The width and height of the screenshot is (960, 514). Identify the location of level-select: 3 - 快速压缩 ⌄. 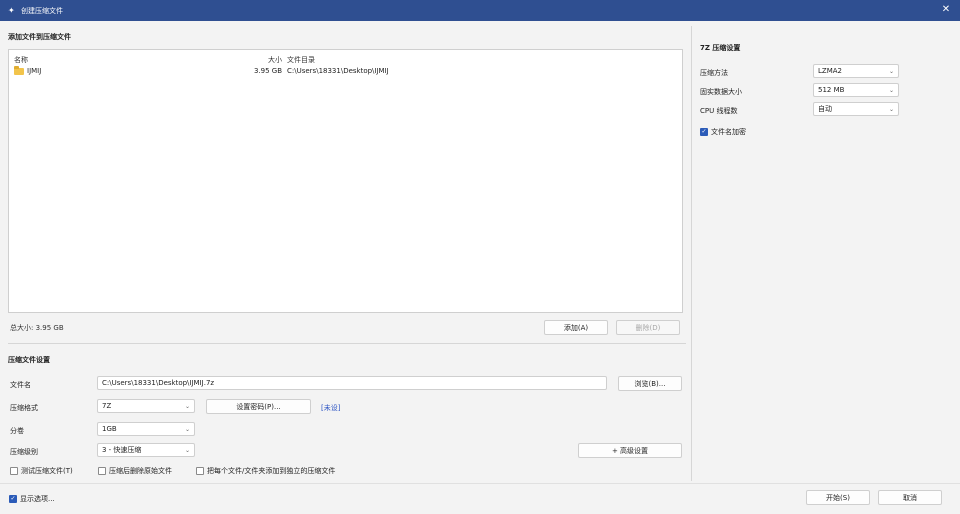
(146, 450).